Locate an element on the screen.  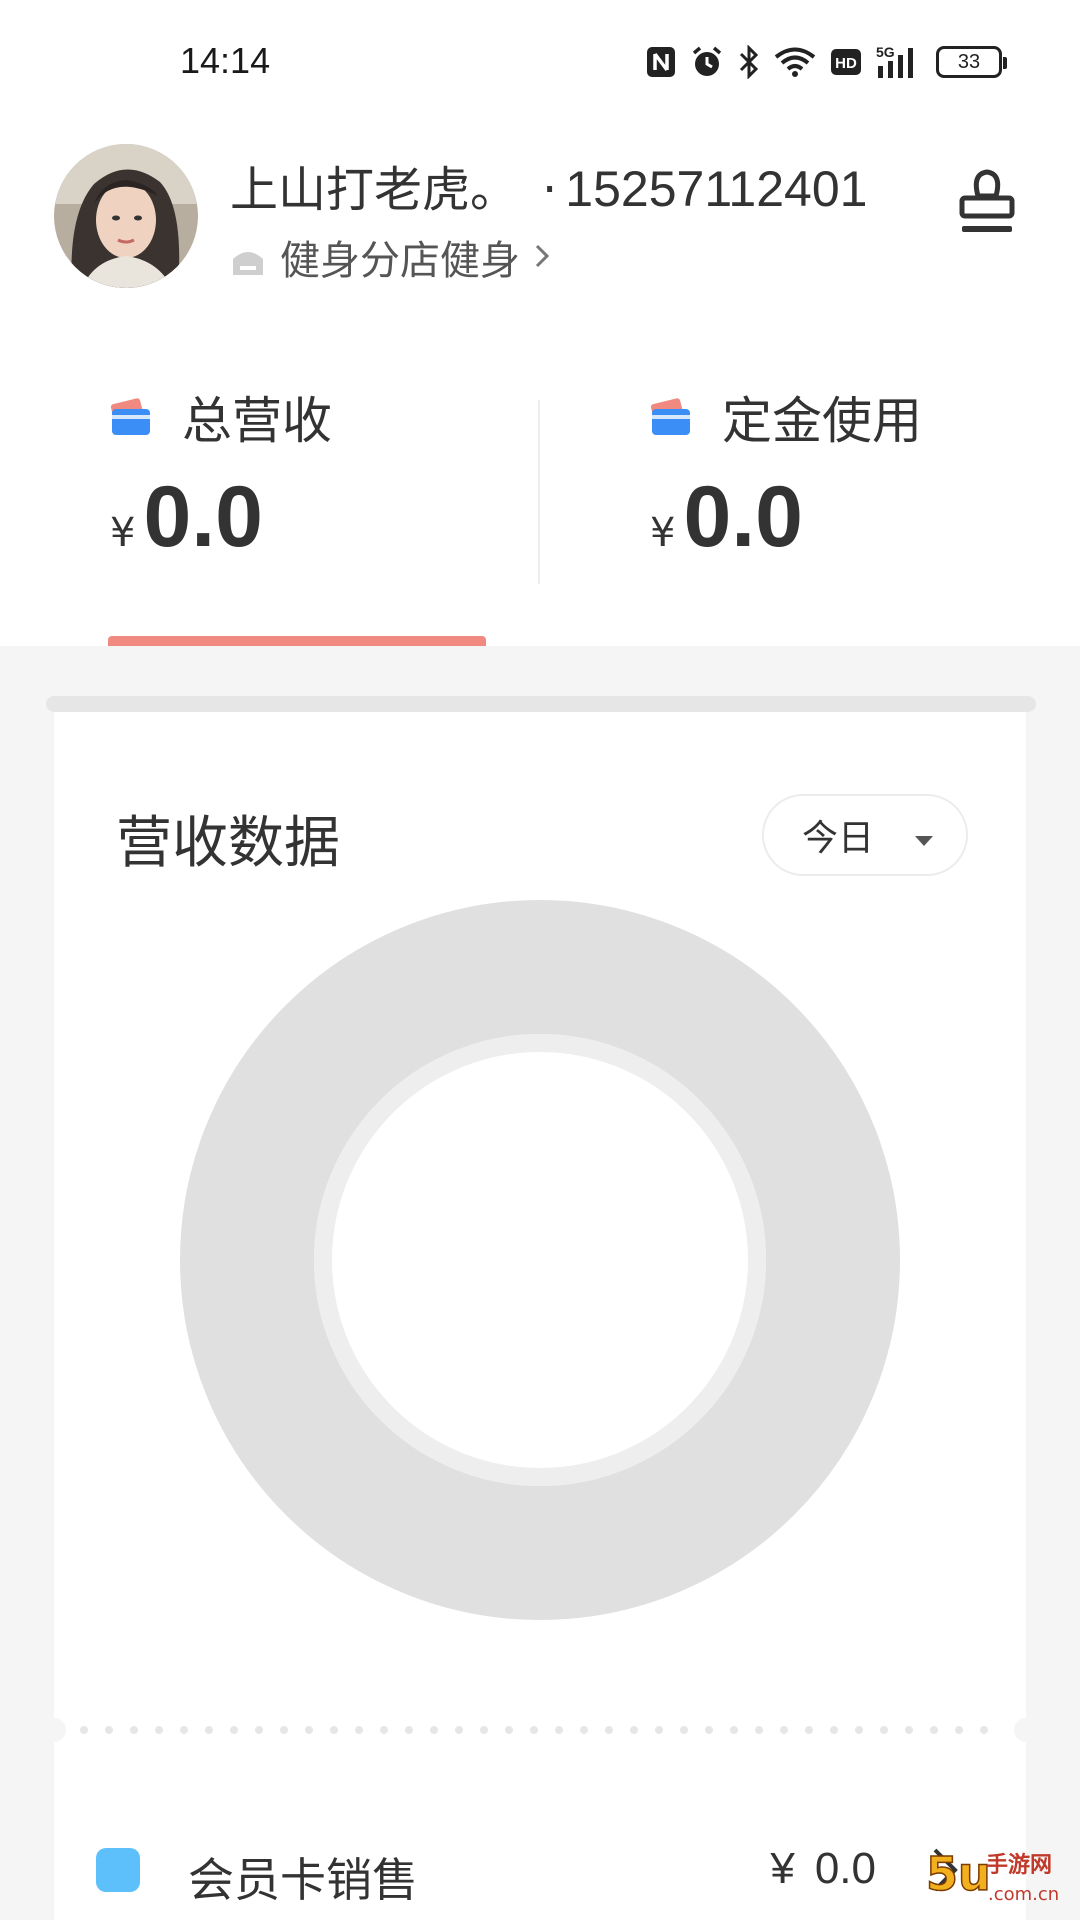
stat-divider is located at coordinates (539, 492).